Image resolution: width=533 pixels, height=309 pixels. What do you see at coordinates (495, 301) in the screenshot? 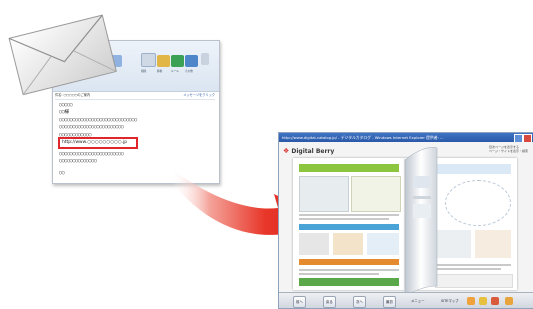
I see `zoom-icon` at bounding box center [495, 301].